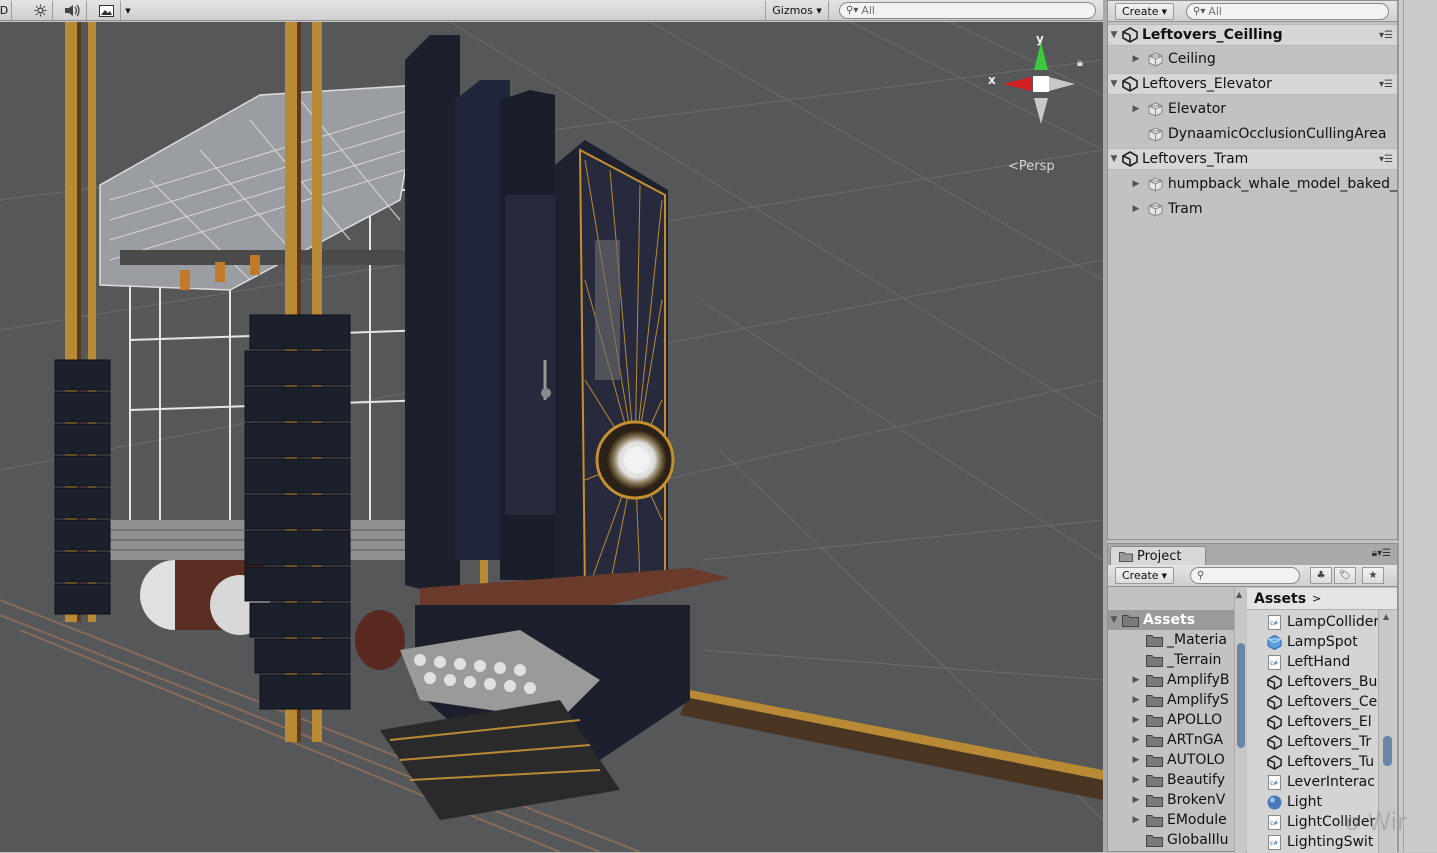  Describe the element at coordinates (797, 10) in the screenshot. I see `gizmos-dropdown: Gizmos ▼` at that location.